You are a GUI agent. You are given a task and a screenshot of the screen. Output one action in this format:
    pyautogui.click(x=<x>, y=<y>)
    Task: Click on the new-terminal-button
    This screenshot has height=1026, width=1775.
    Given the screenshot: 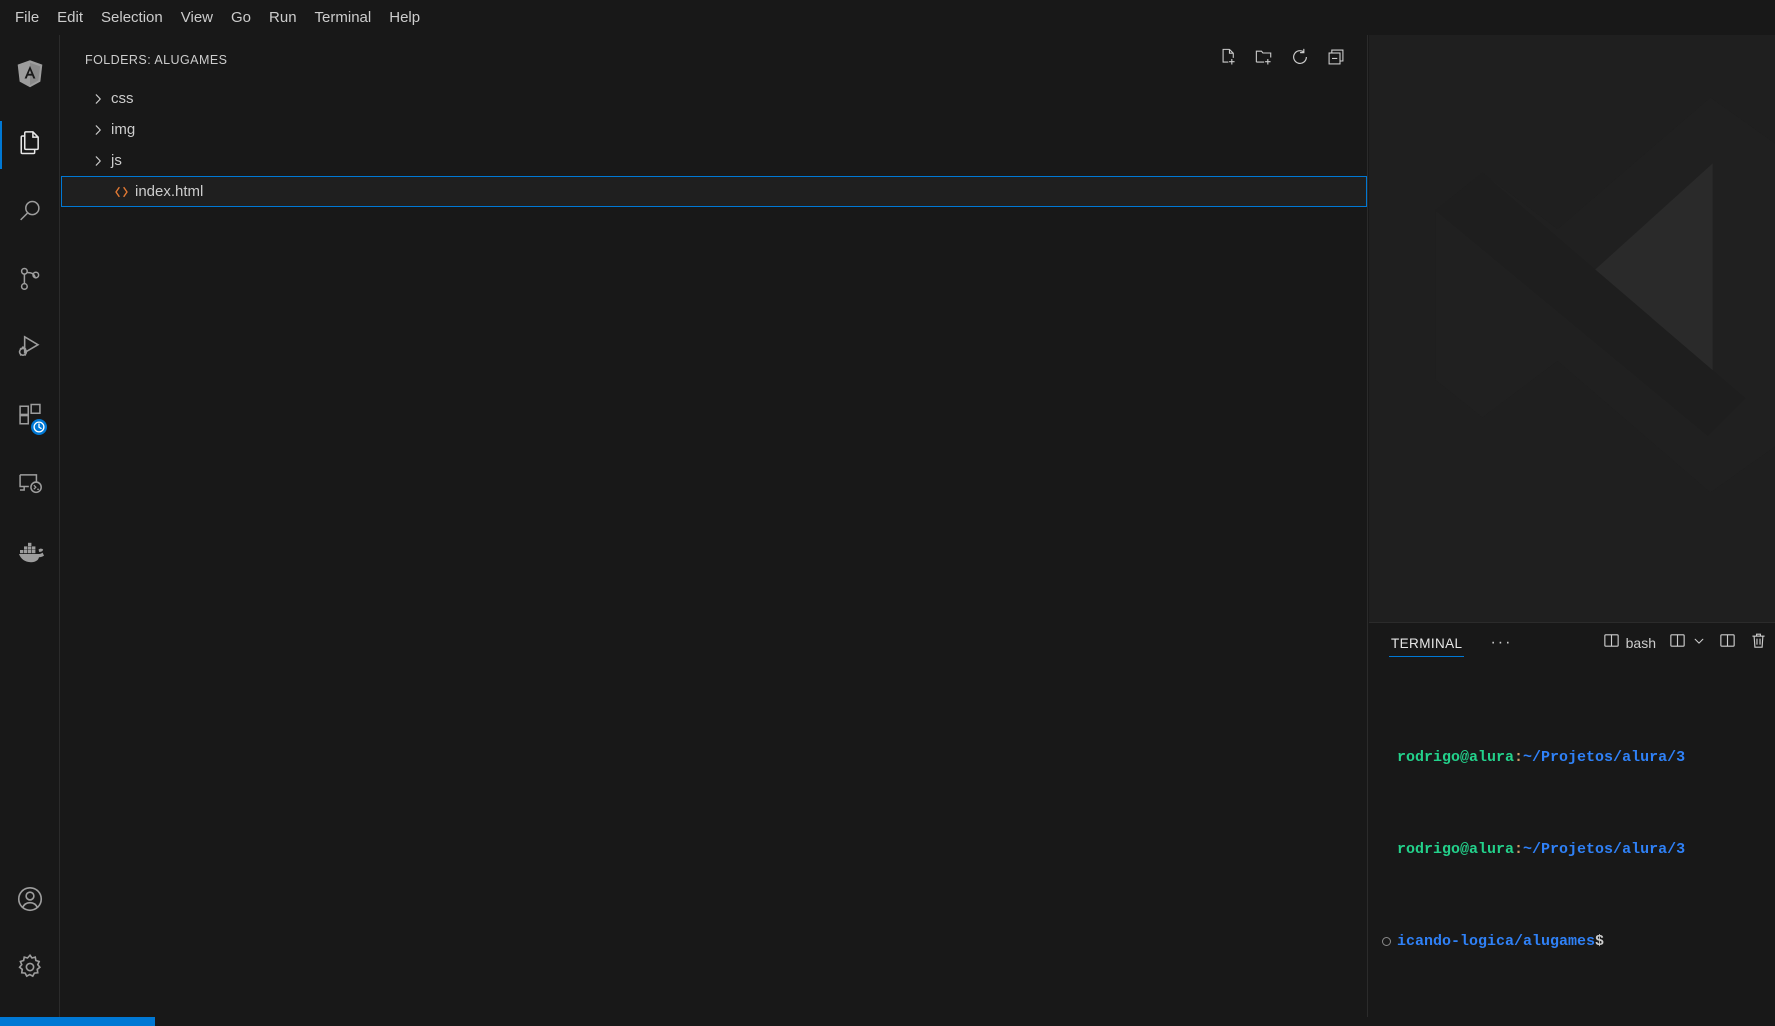 What is the action you would take?
    pyautogui.click(x=1687, y=643)
    